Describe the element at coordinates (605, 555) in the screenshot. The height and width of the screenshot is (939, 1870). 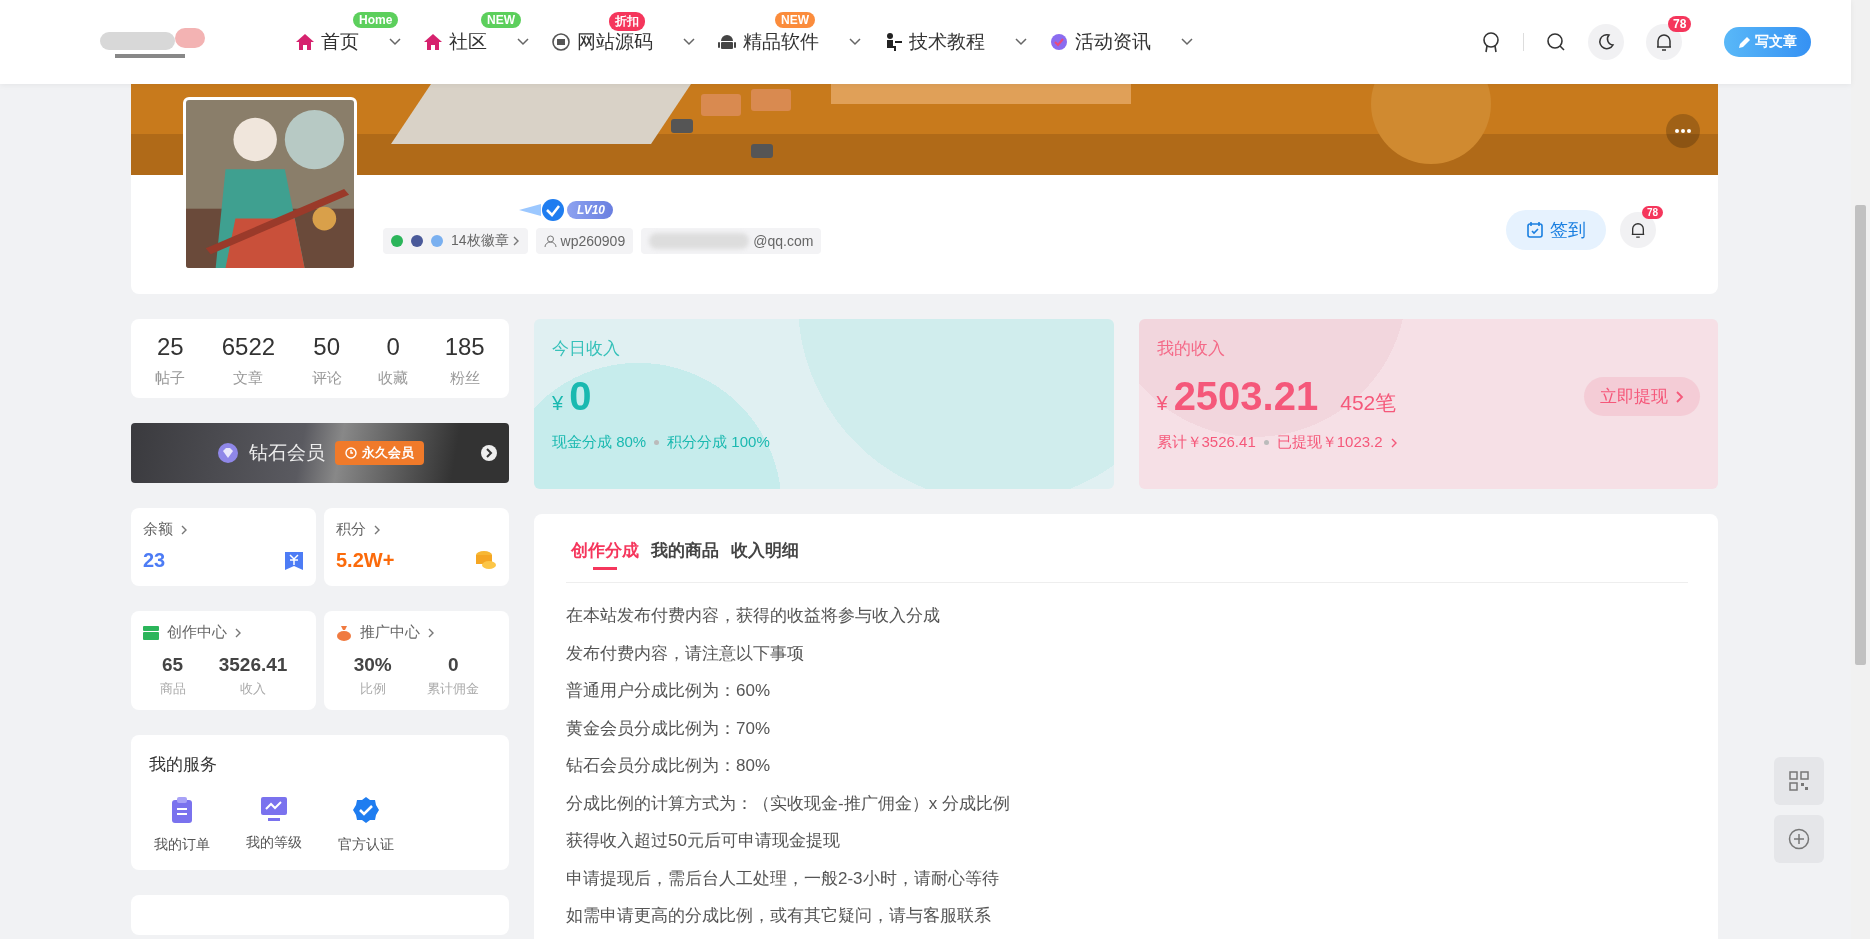
I see `tab: 创作分成` at that location.